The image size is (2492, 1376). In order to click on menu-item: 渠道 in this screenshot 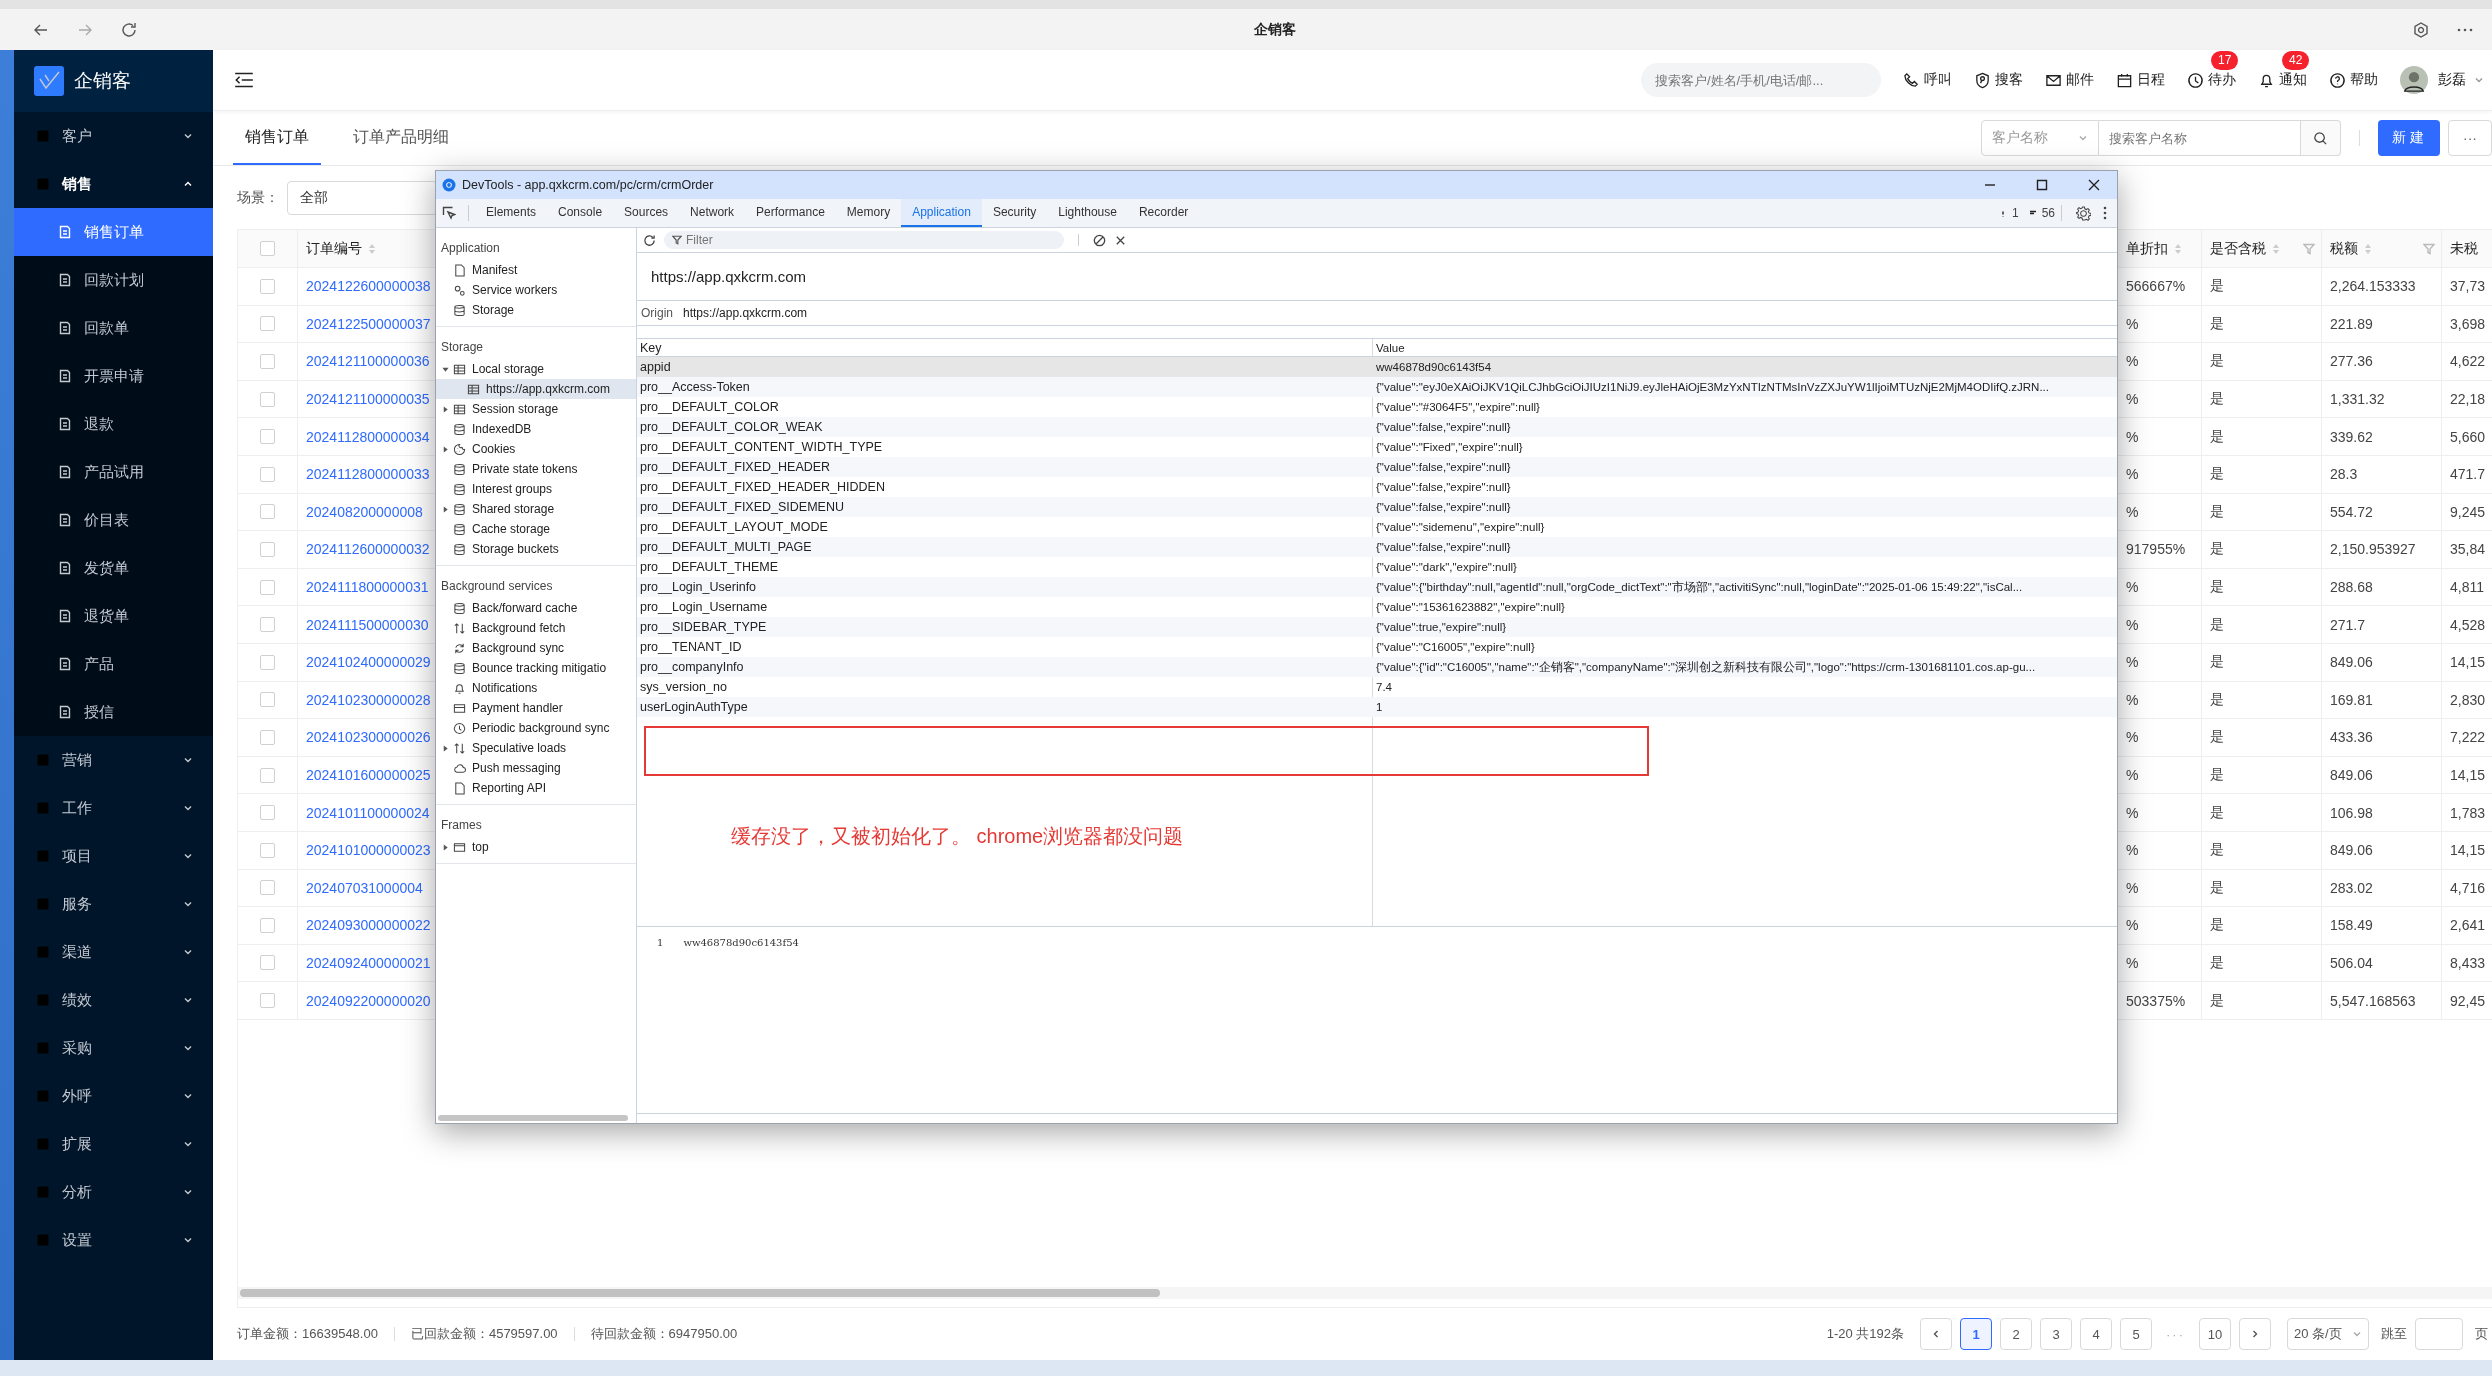, I will do `click(113, 952)`.